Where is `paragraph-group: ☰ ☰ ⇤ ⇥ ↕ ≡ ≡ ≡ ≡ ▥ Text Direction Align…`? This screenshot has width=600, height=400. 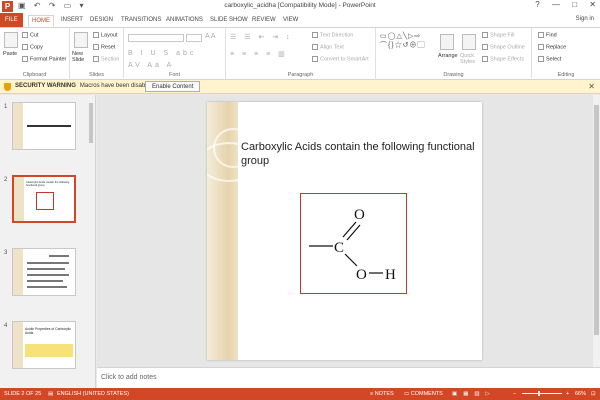 paragraph-group: ☰ ☰ ⇤ ⇥ ↕ ≡ ≡ ≡ ≡ ▥ Text Direction Align… is located at coordinates (301, 54).